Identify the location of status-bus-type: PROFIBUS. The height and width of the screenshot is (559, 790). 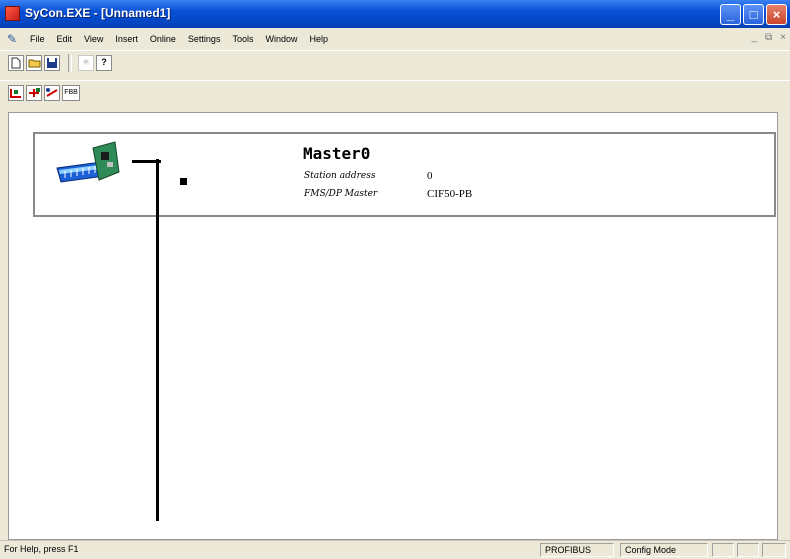
(577, 550).